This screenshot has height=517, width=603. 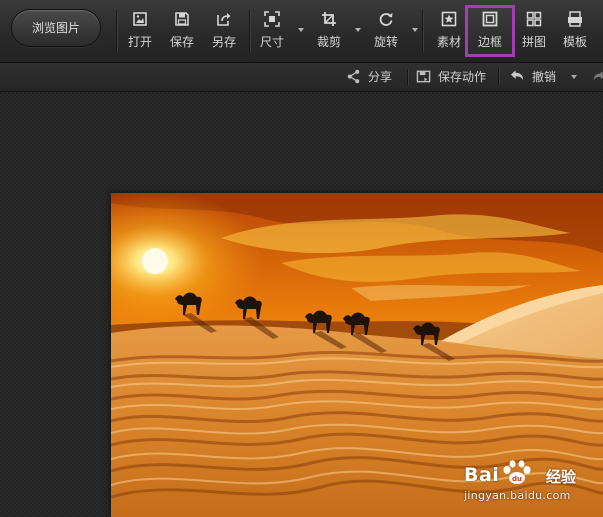 I want to click on collage-icon, so click(x=534, y=19).